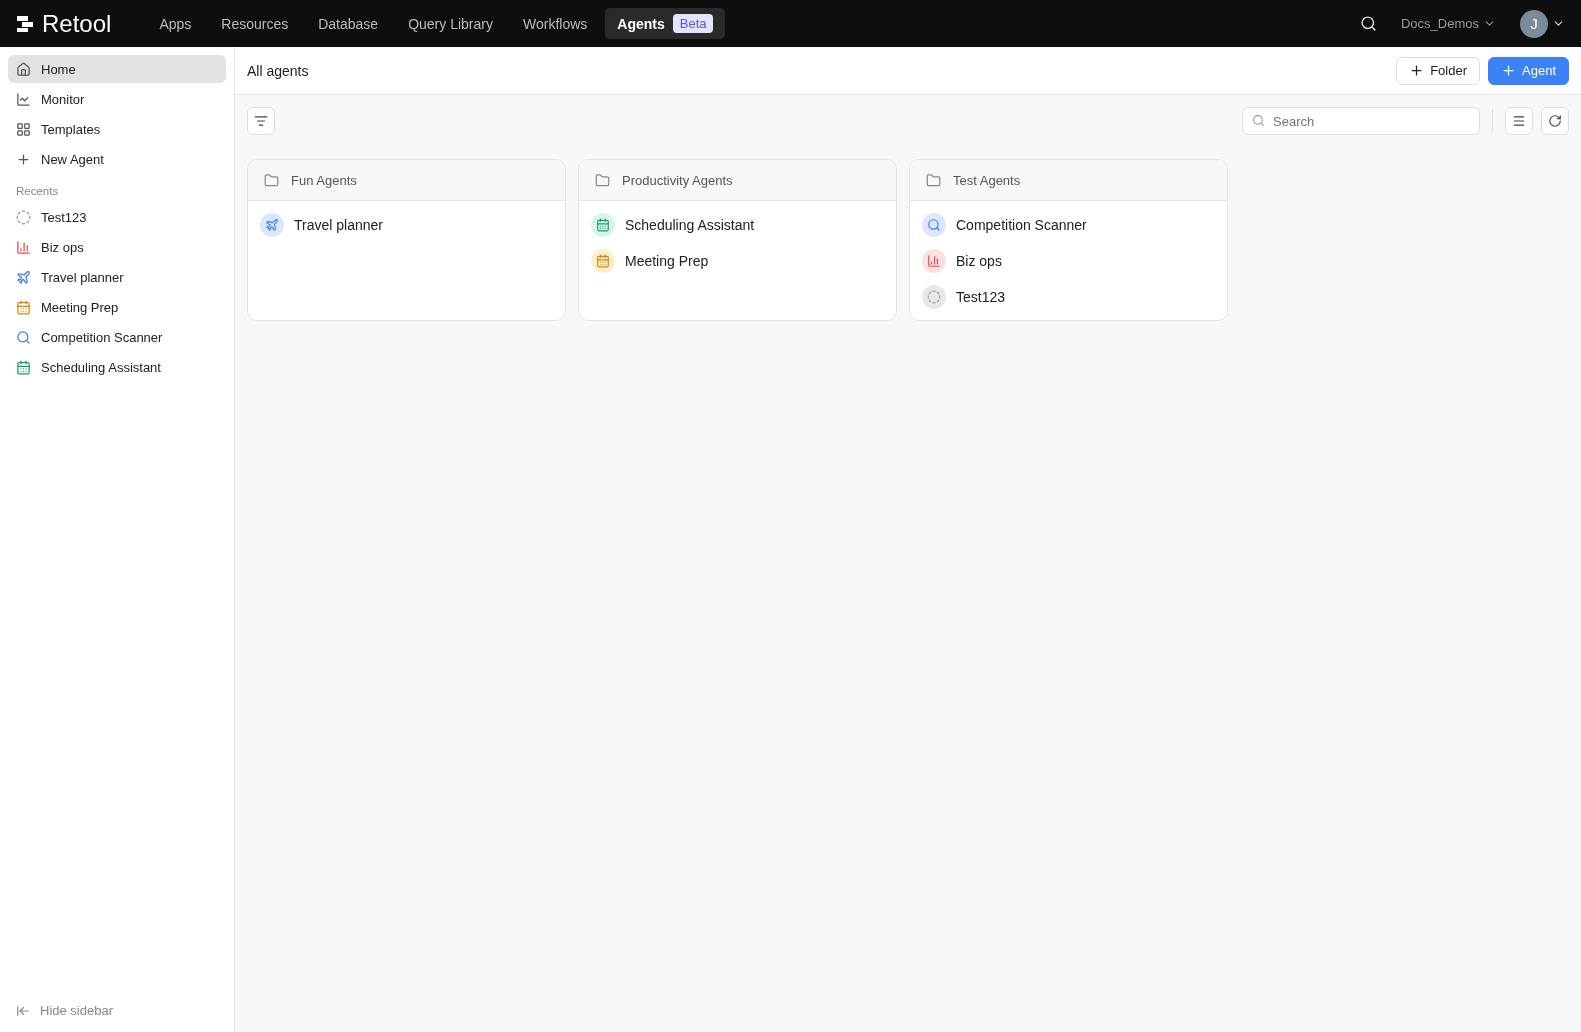  What do you see at coordinates (255, 23) in the screenshot?
I see `nav-tab: Resources` at bounding box center [255, 23].